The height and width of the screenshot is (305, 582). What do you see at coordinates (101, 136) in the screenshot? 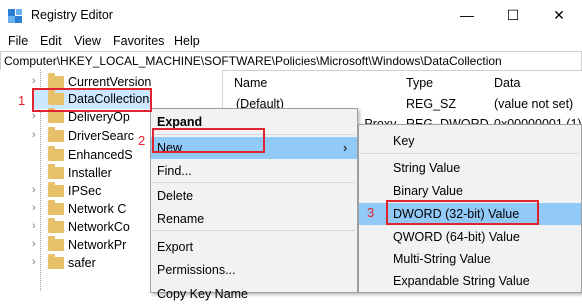
I see `tree-item-label: DriverSearc` at bounding box center [101, 136].